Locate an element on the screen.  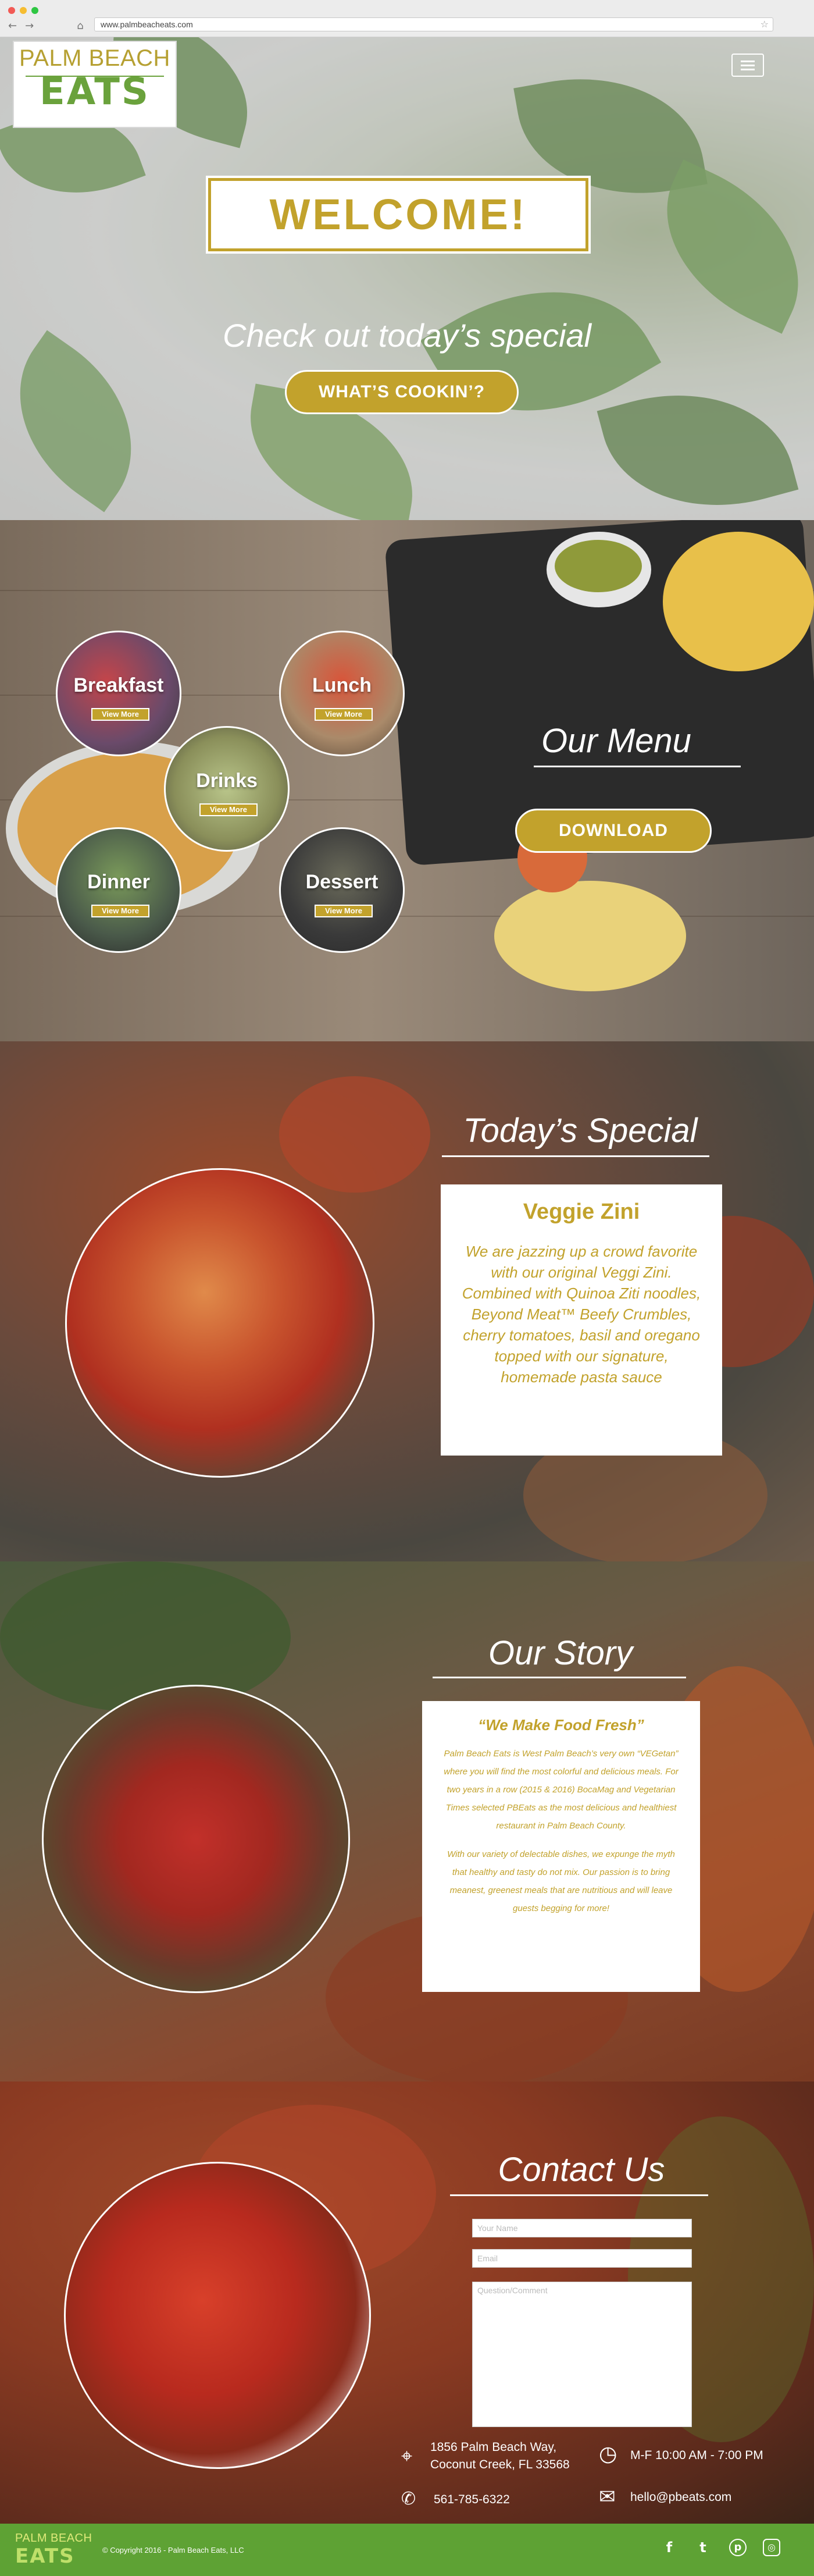
address-bar: www.palmbeacheats.com is located at coordinates (433, 24).